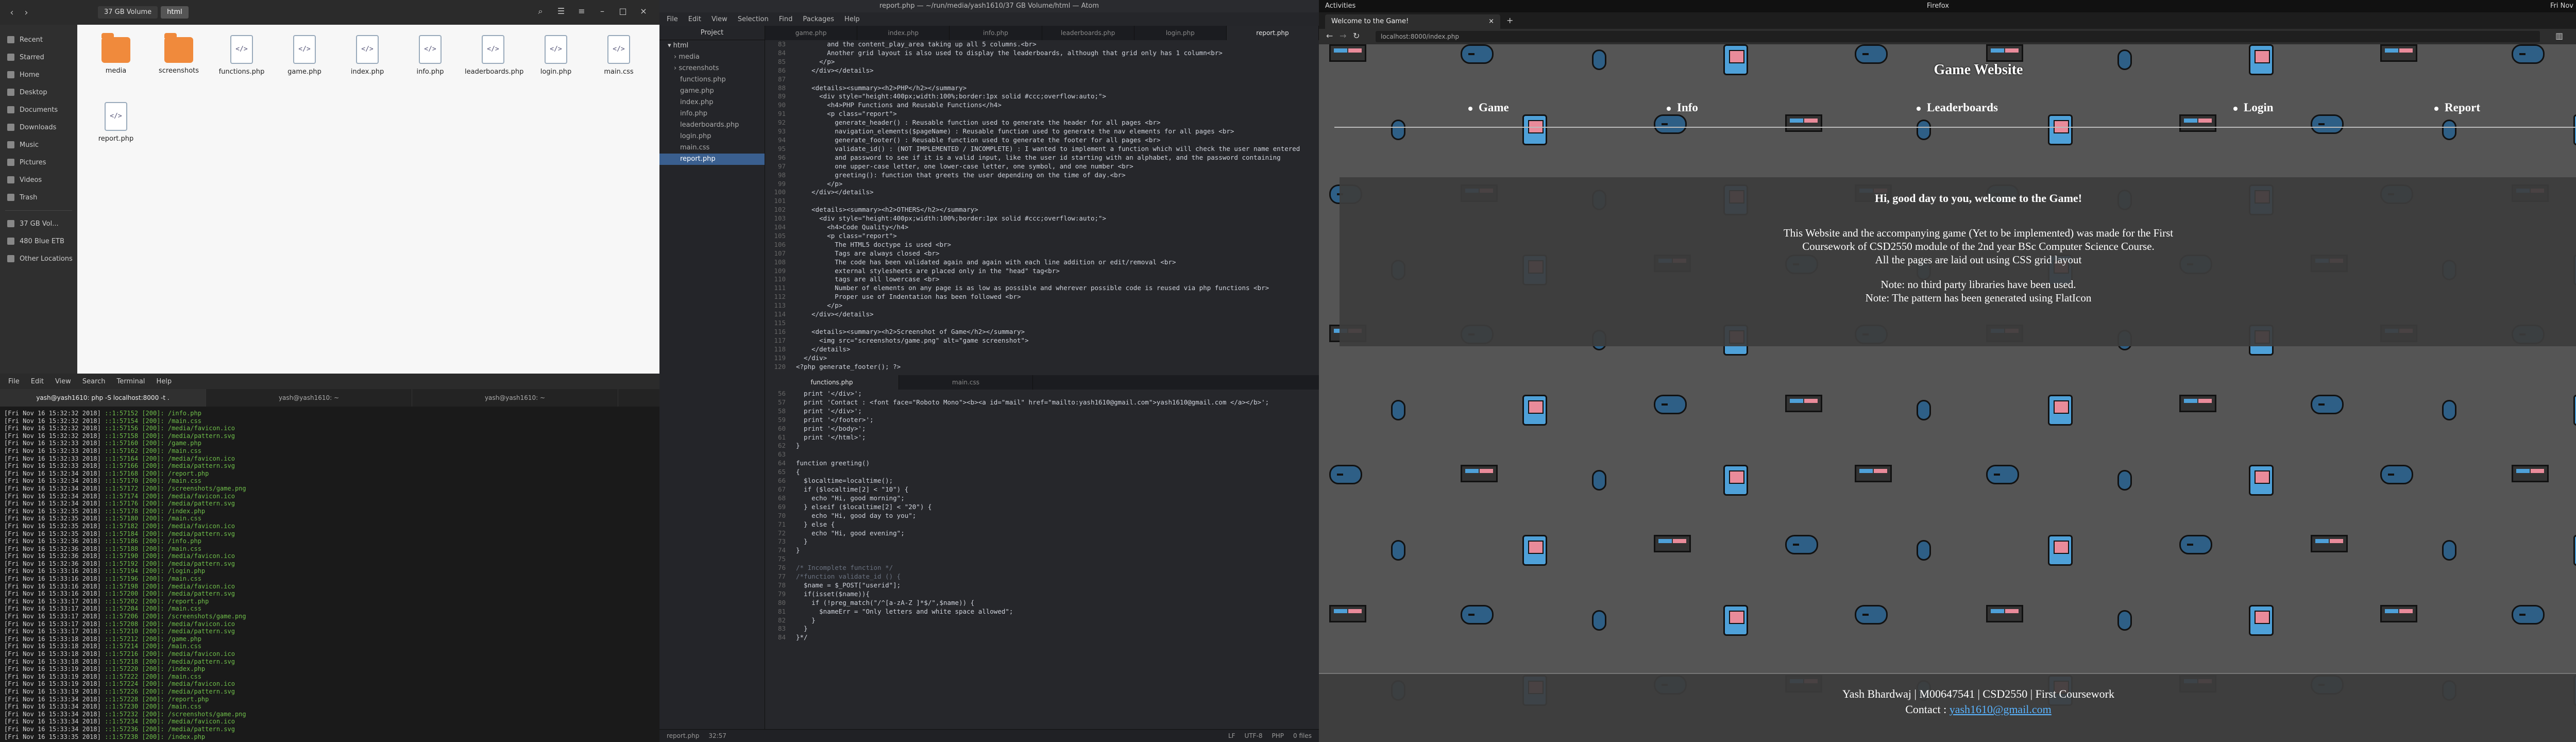  Describe the element at coordinates (241, 58) in the screenshot. I see `file-item: functions.php` at that location.